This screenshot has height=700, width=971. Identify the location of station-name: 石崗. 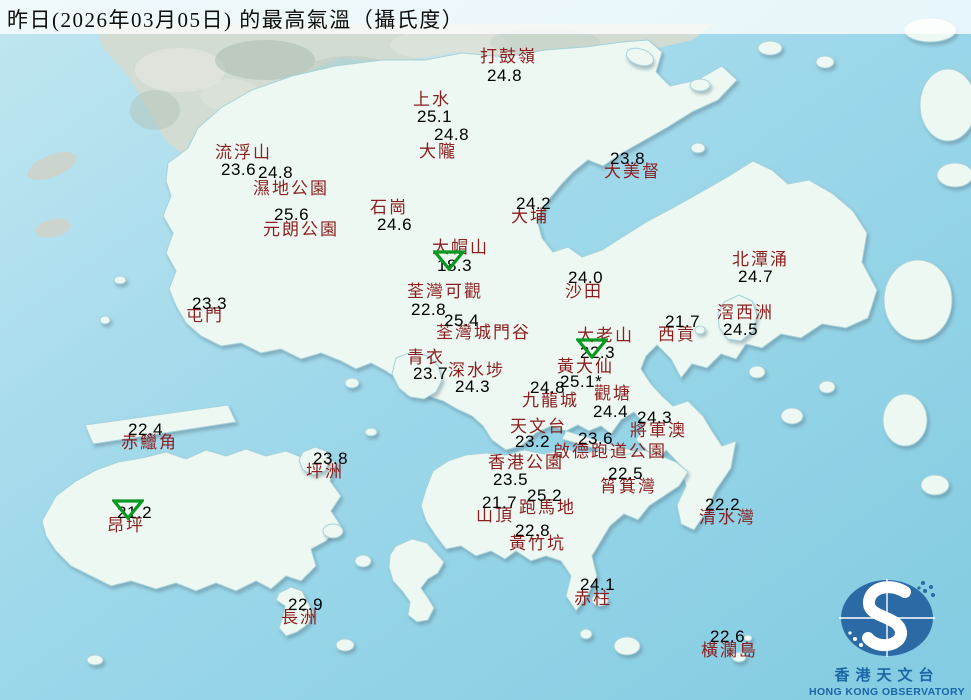
(389, 207).